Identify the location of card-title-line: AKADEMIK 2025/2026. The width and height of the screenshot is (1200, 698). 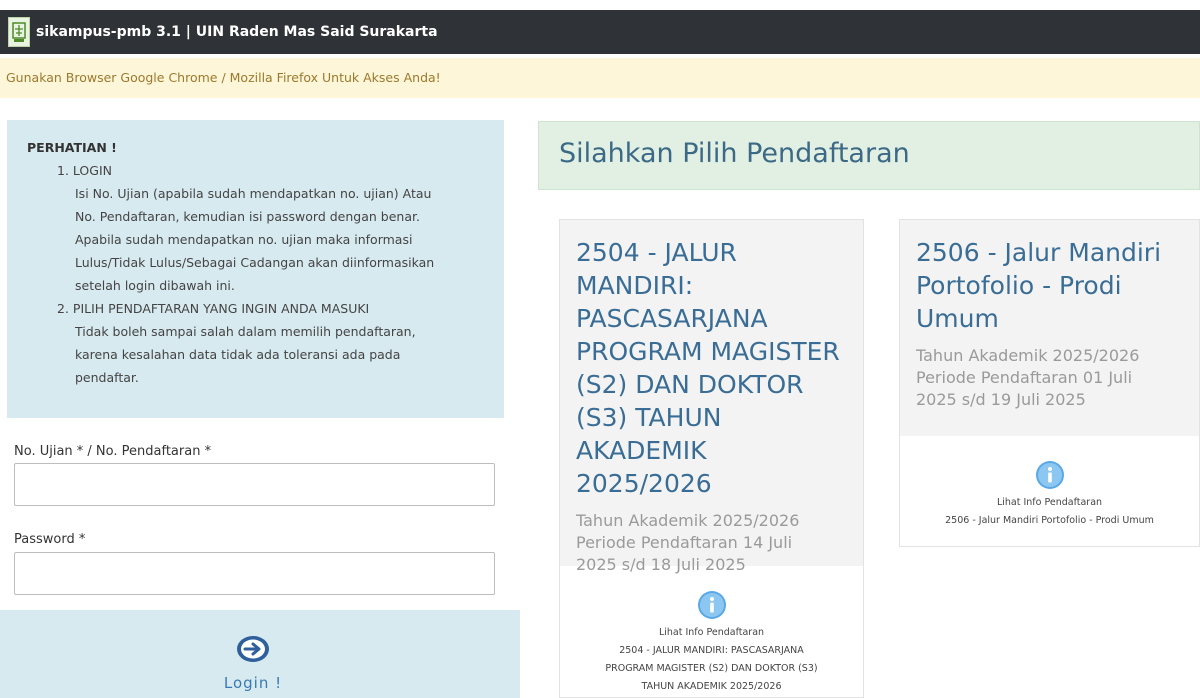
(644, 467).